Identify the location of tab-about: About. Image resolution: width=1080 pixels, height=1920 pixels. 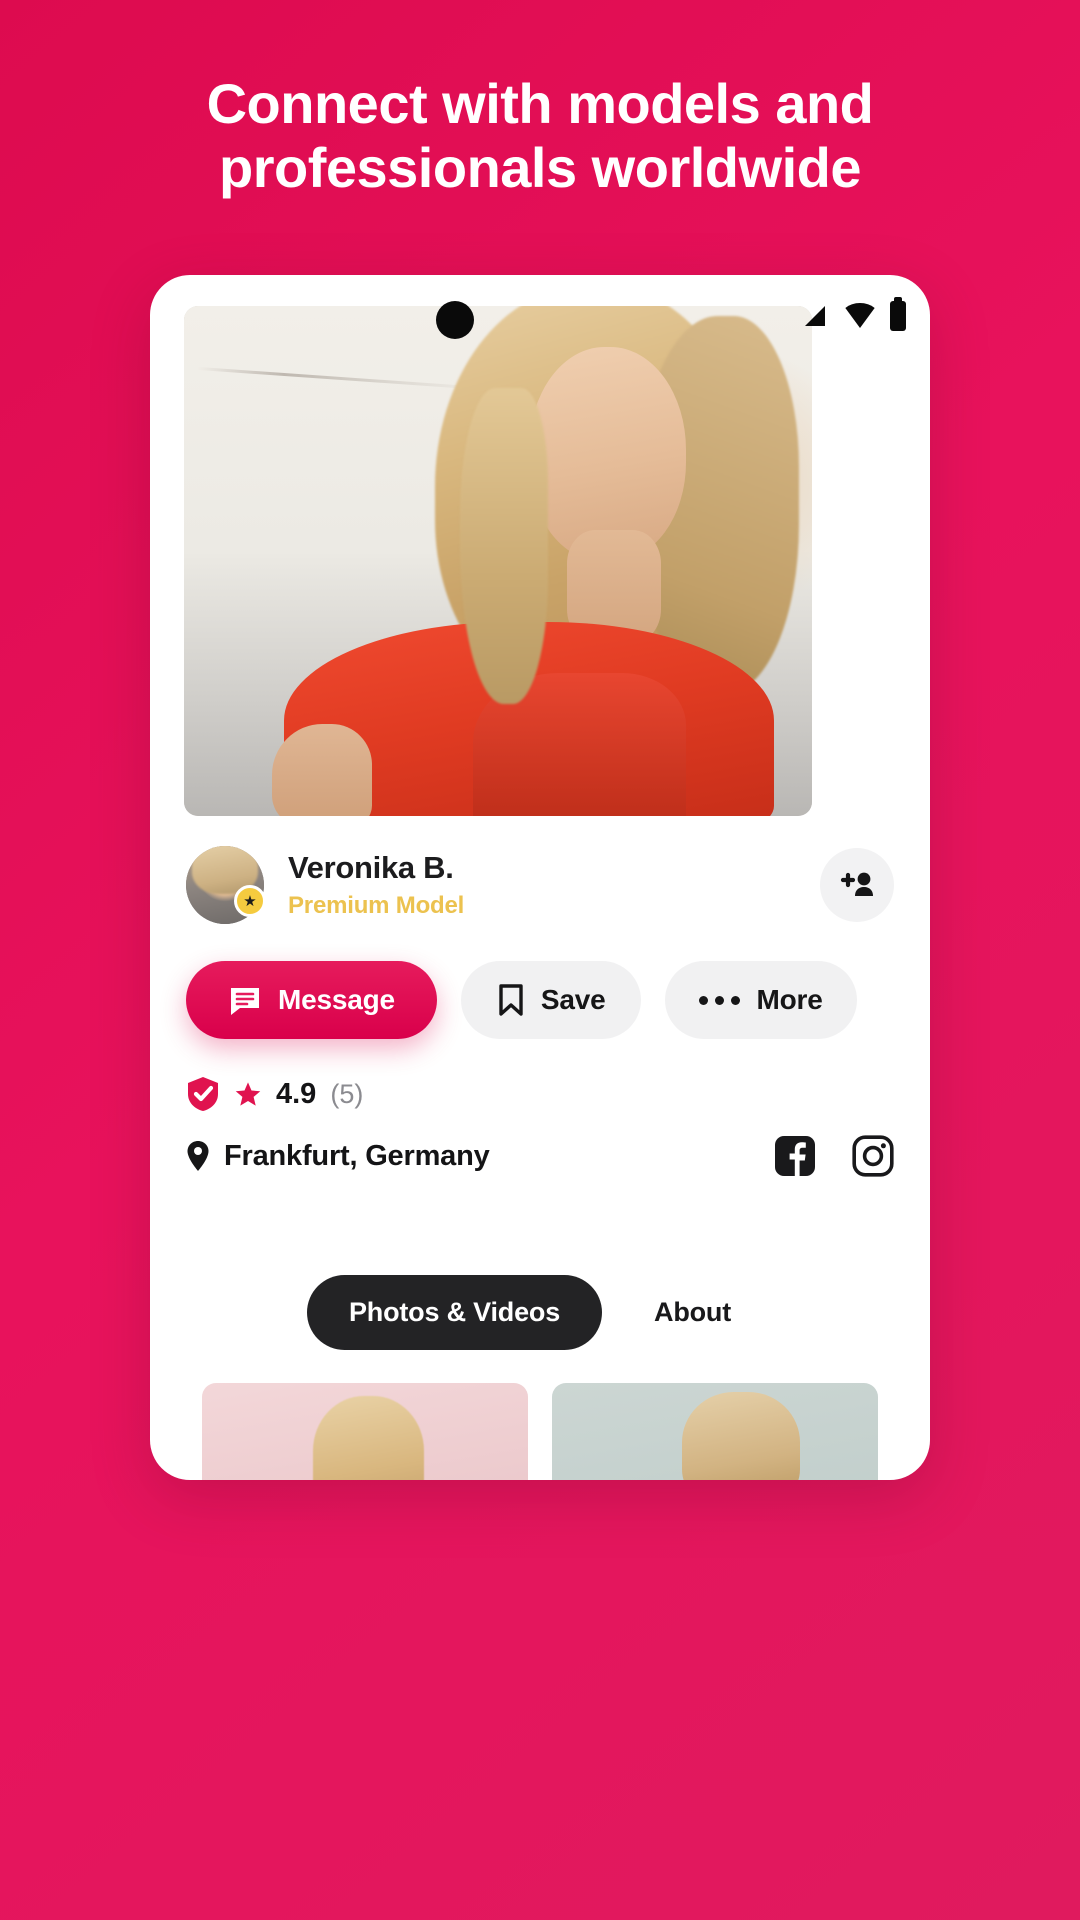
(692, 1312).